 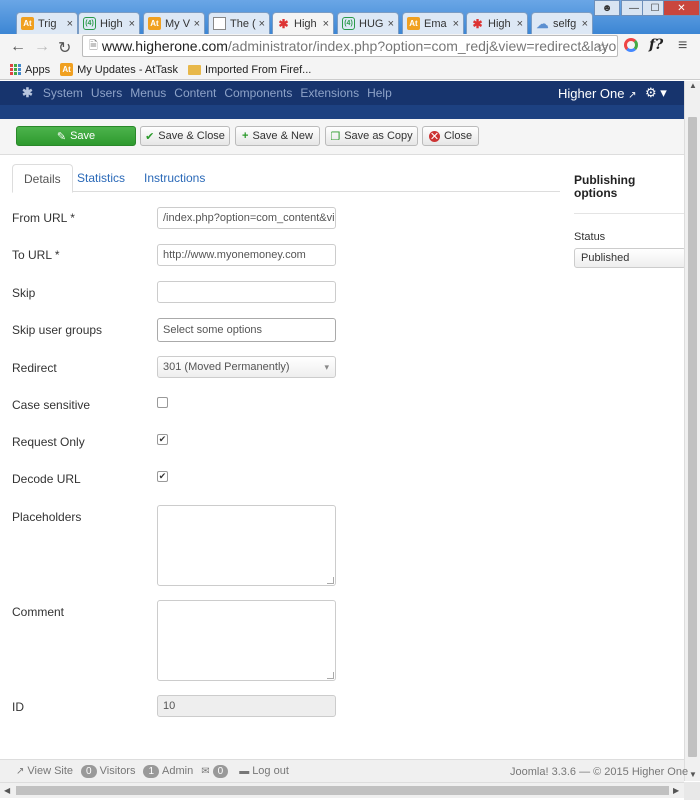 What do you see at coordinates (305, 23) in the screenshot?
I see `tab-title: High` at bounding box center [305, 23].